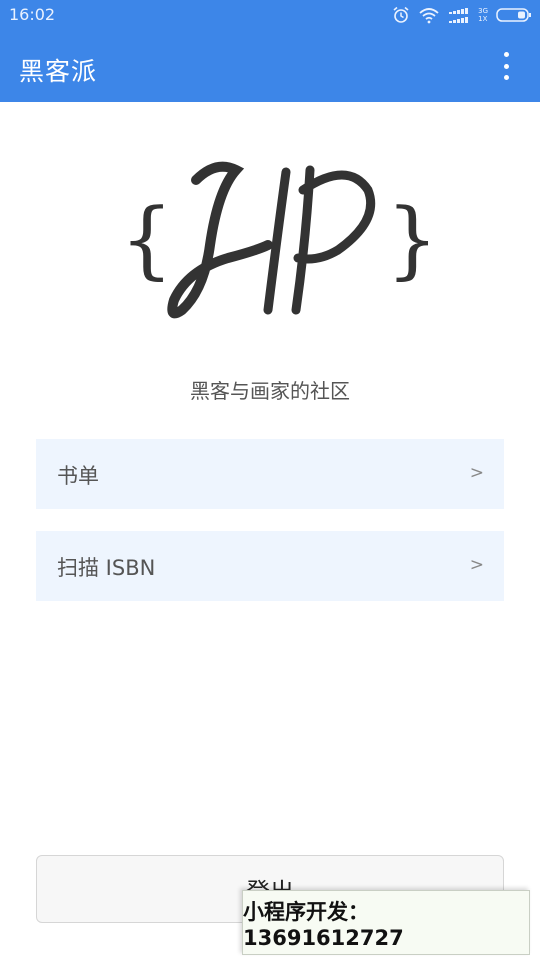 This screenshot has height=960, width=540. Describe the element at coordinates (220, 240) in the screenshot. I see `logo-letter-h` at that location.